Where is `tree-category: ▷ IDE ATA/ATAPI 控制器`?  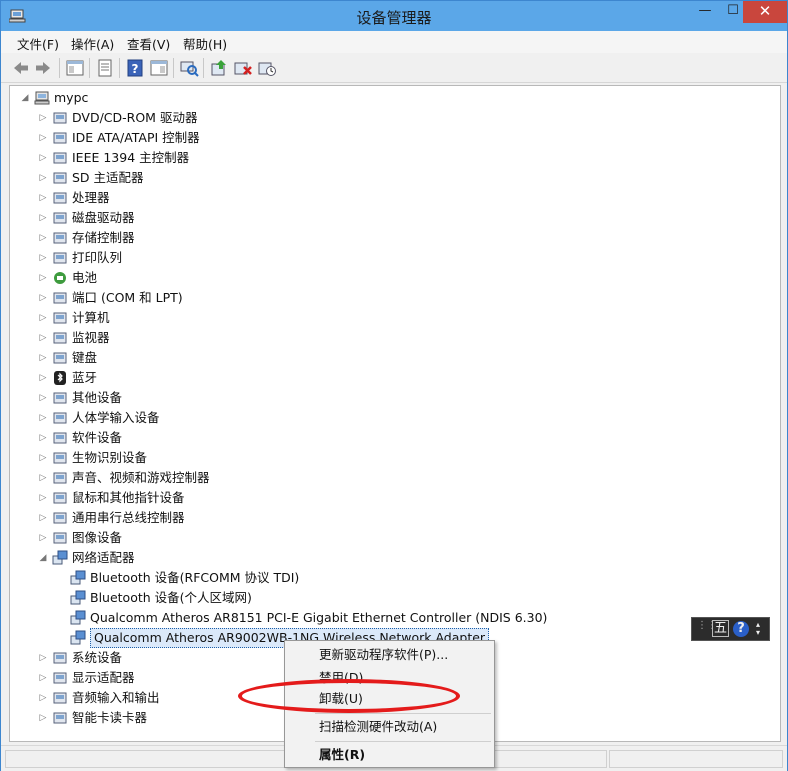 tree-category: ▷ IDE ATA/ATAPI 控制器 is located at coordinates (118, 138).